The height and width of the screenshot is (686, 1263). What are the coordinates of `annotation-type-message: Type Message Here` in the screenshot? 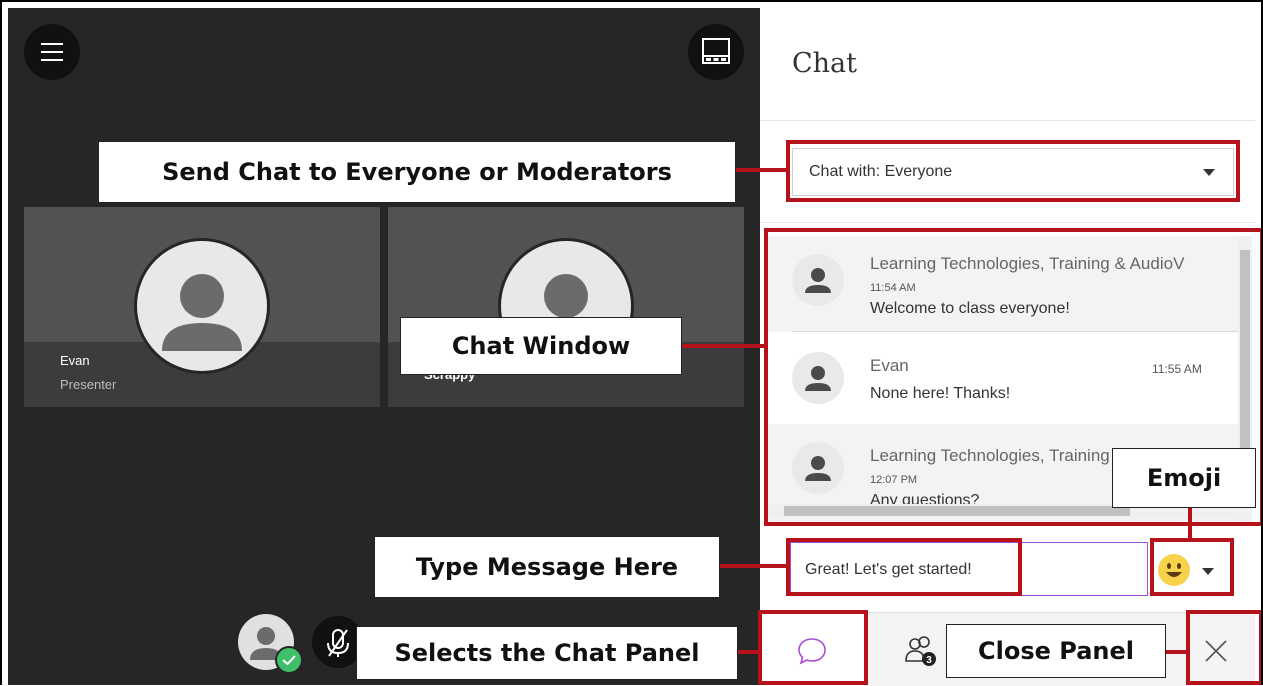 It's located at (547, 567).